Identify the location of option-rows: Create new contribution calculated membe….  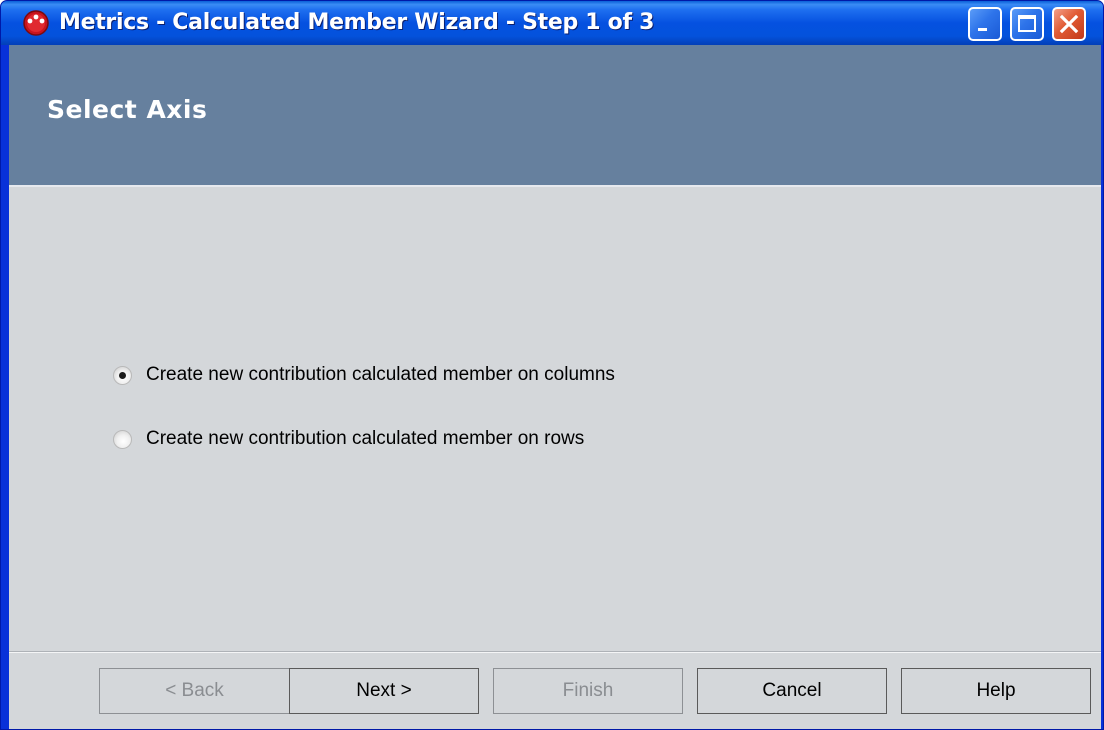
(348, 439).